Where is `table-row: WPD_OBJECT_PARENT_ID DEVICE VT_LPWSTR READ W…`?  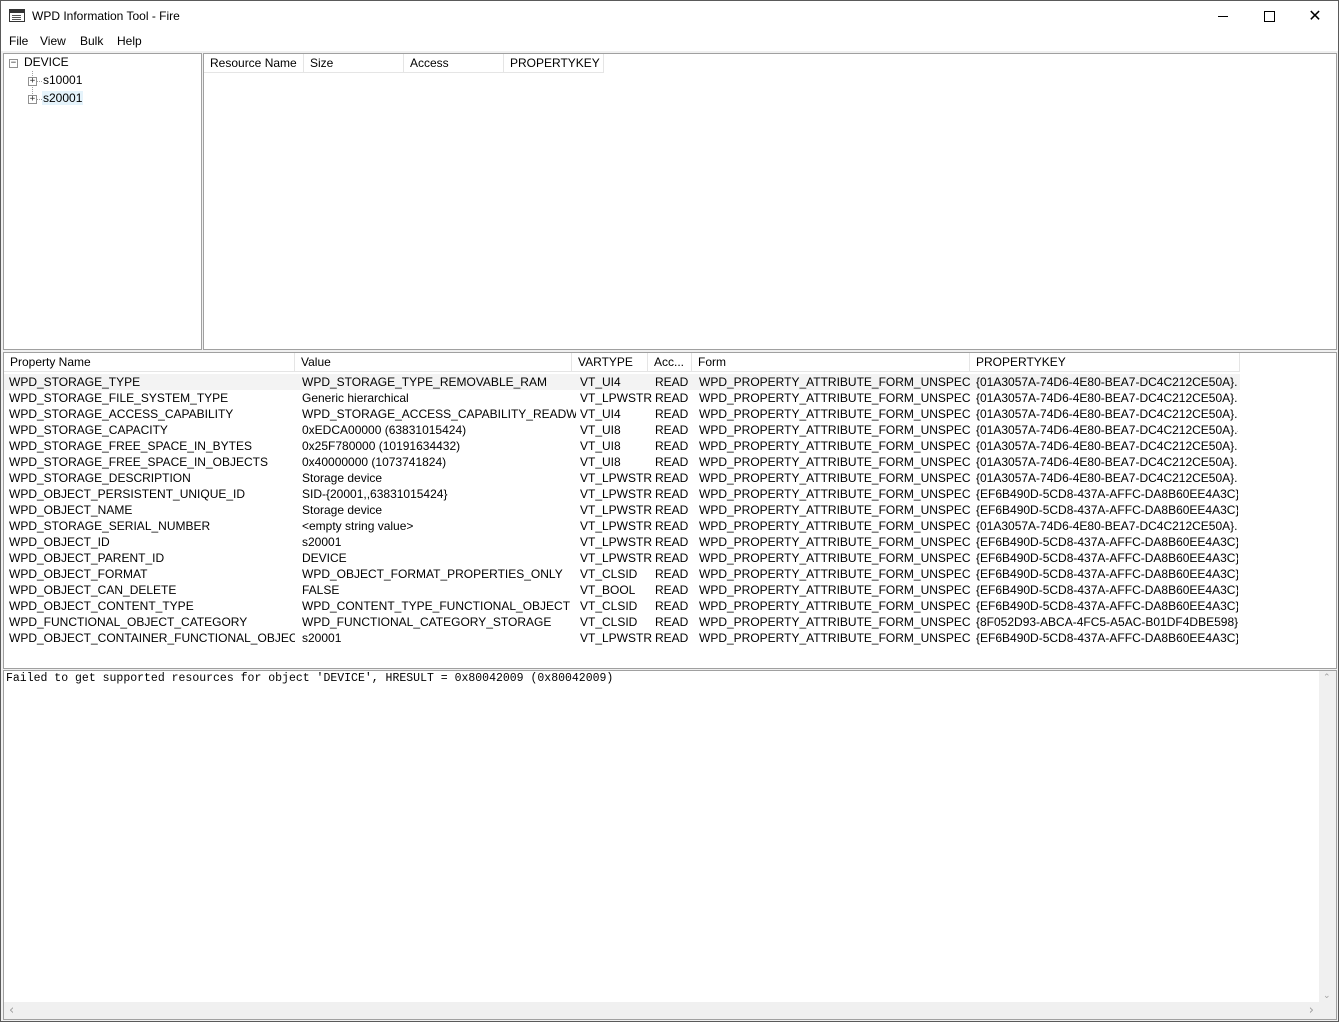
table-row: WPD_OBJECT_PARENT_ID DEVICE VT_LPWSTR READ W… is located at coordinates (622, 558).